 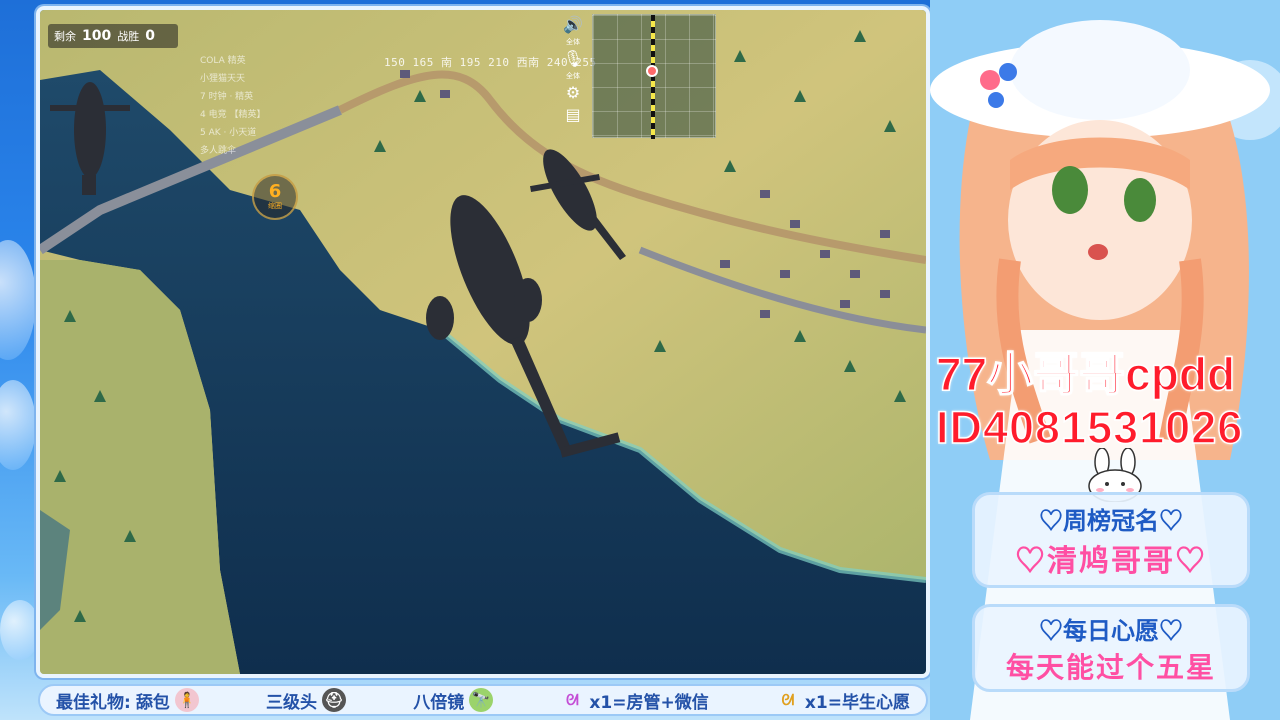 What do you see at coordinates (227, 97) in the screenshot?
I see `kill-feed-item: 7 时钟 · 精英` at bounding box center [227, 97].